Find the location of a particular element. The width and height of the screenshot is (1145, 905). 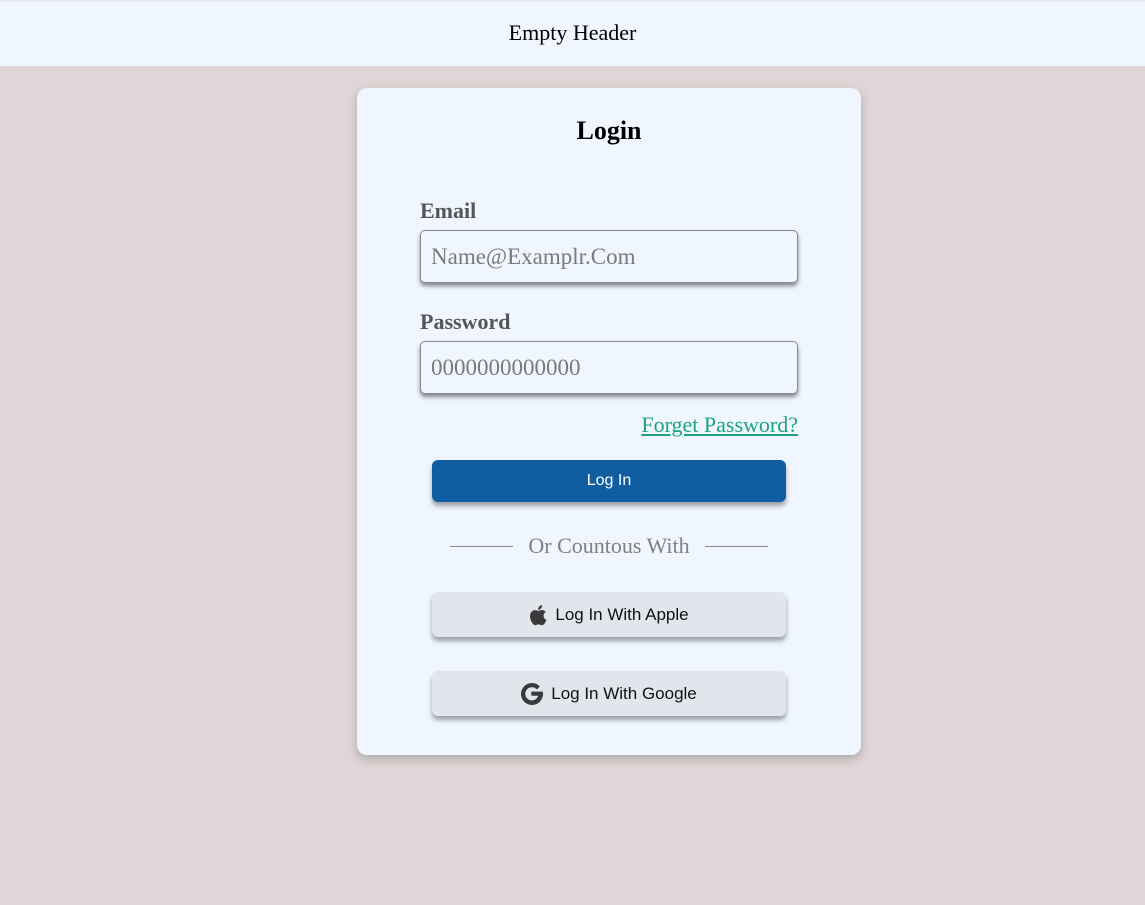

page-header: Empty Header is located at coordinates (572, 33).